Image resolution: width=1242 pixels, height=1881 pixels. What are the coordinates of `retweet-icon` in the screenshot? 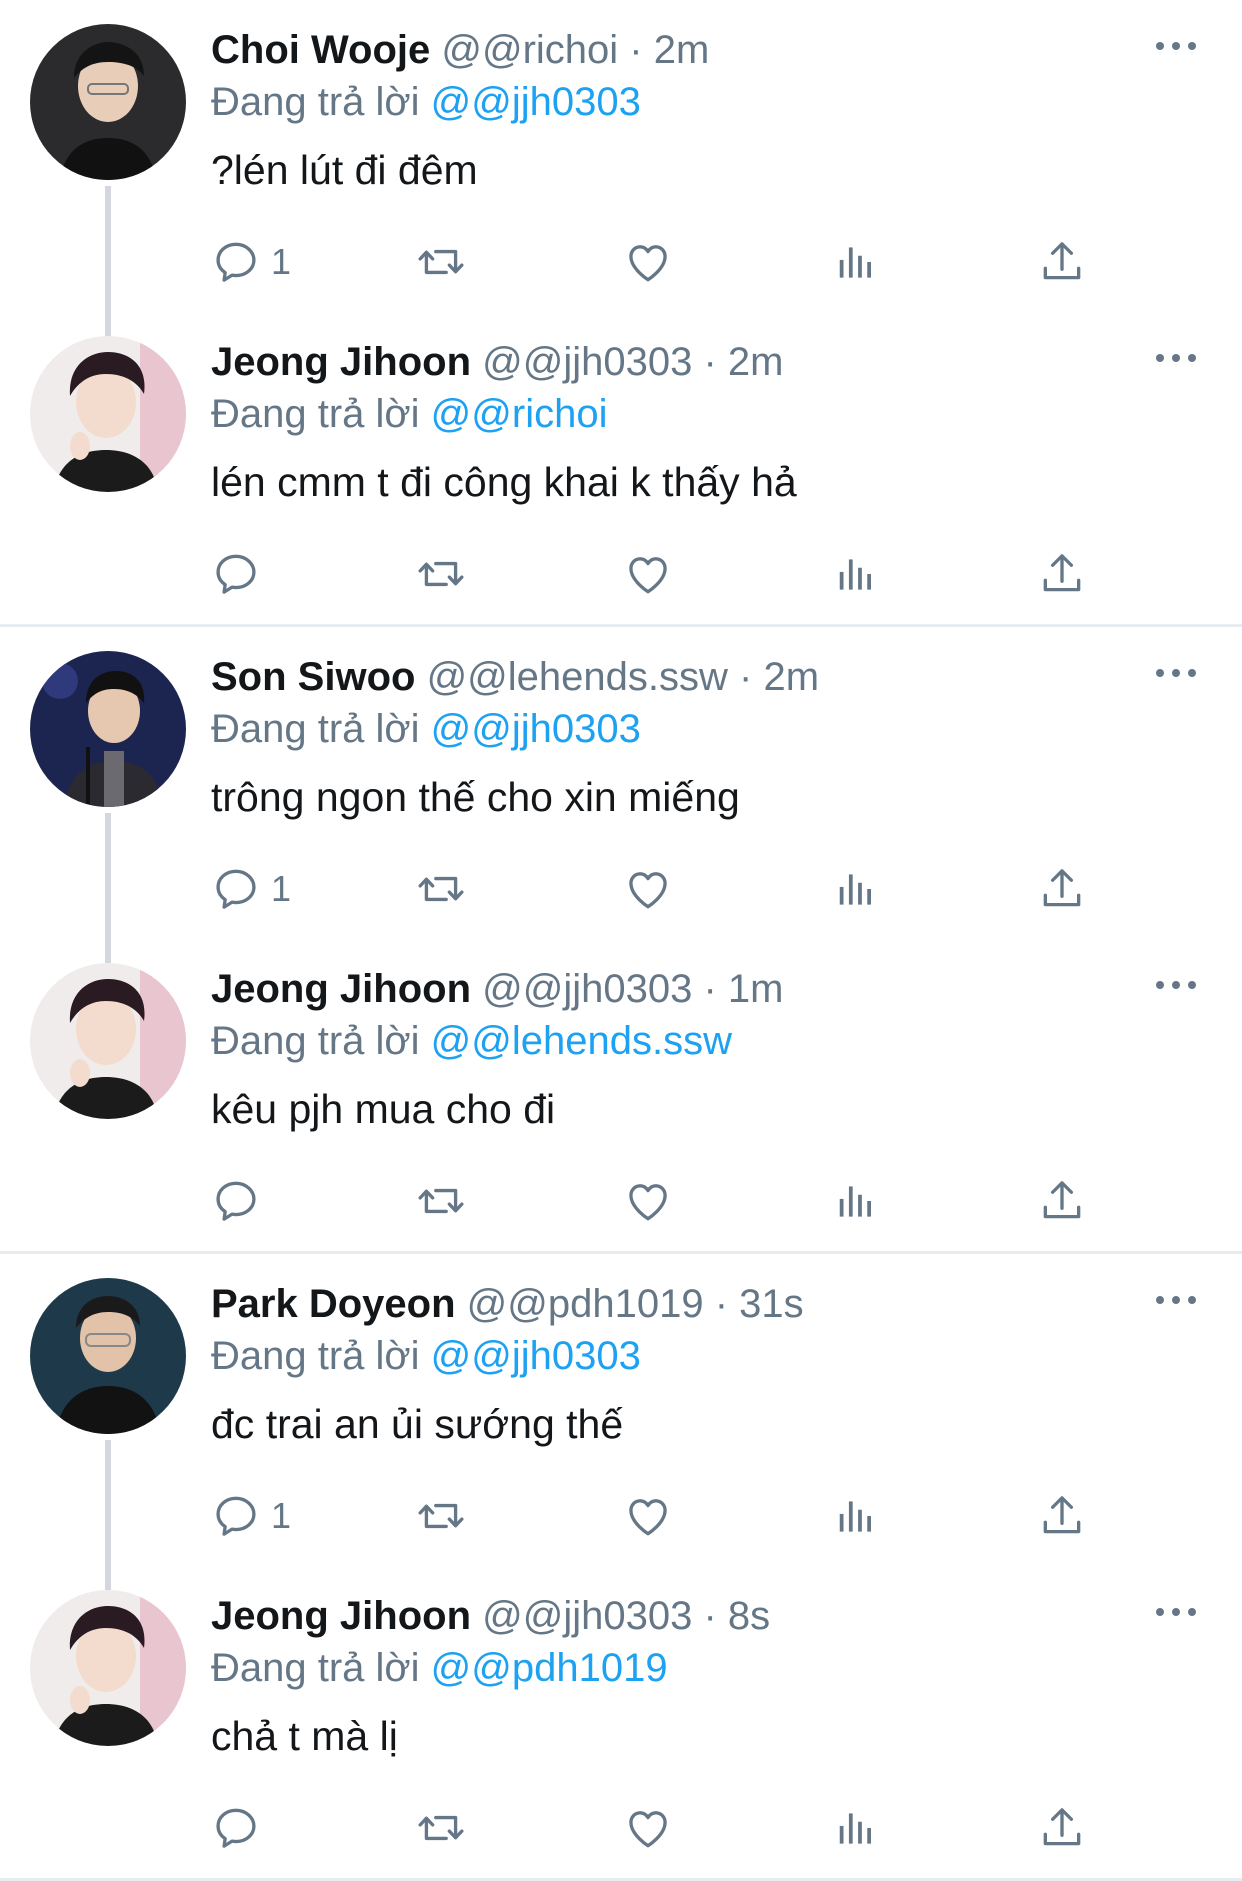 It's located at (441, 1516).